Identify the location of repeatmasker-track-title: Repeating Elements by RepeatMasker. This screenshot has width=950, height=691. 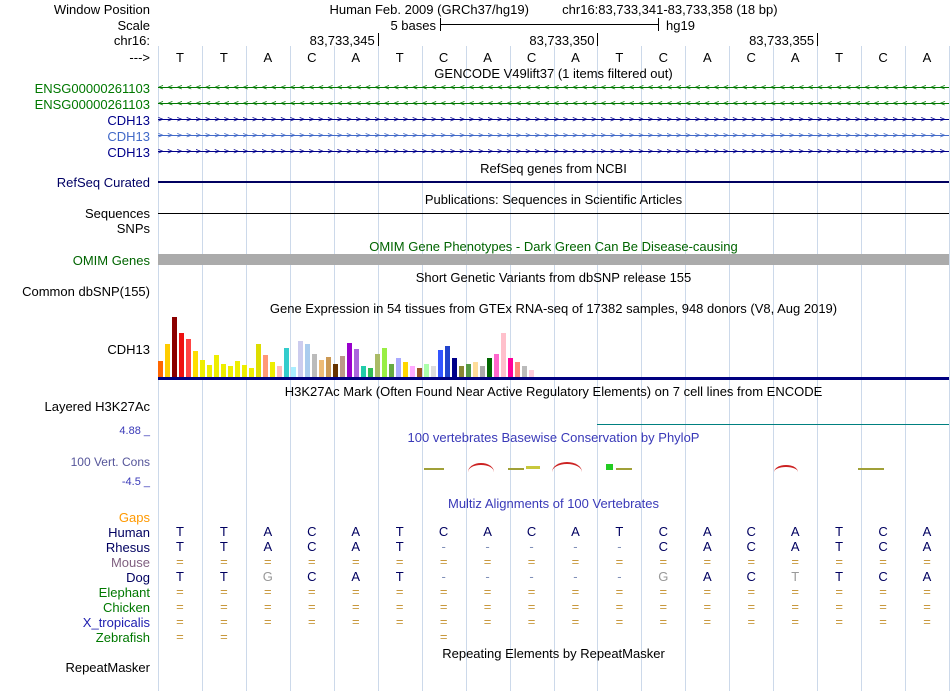
(553, 653).